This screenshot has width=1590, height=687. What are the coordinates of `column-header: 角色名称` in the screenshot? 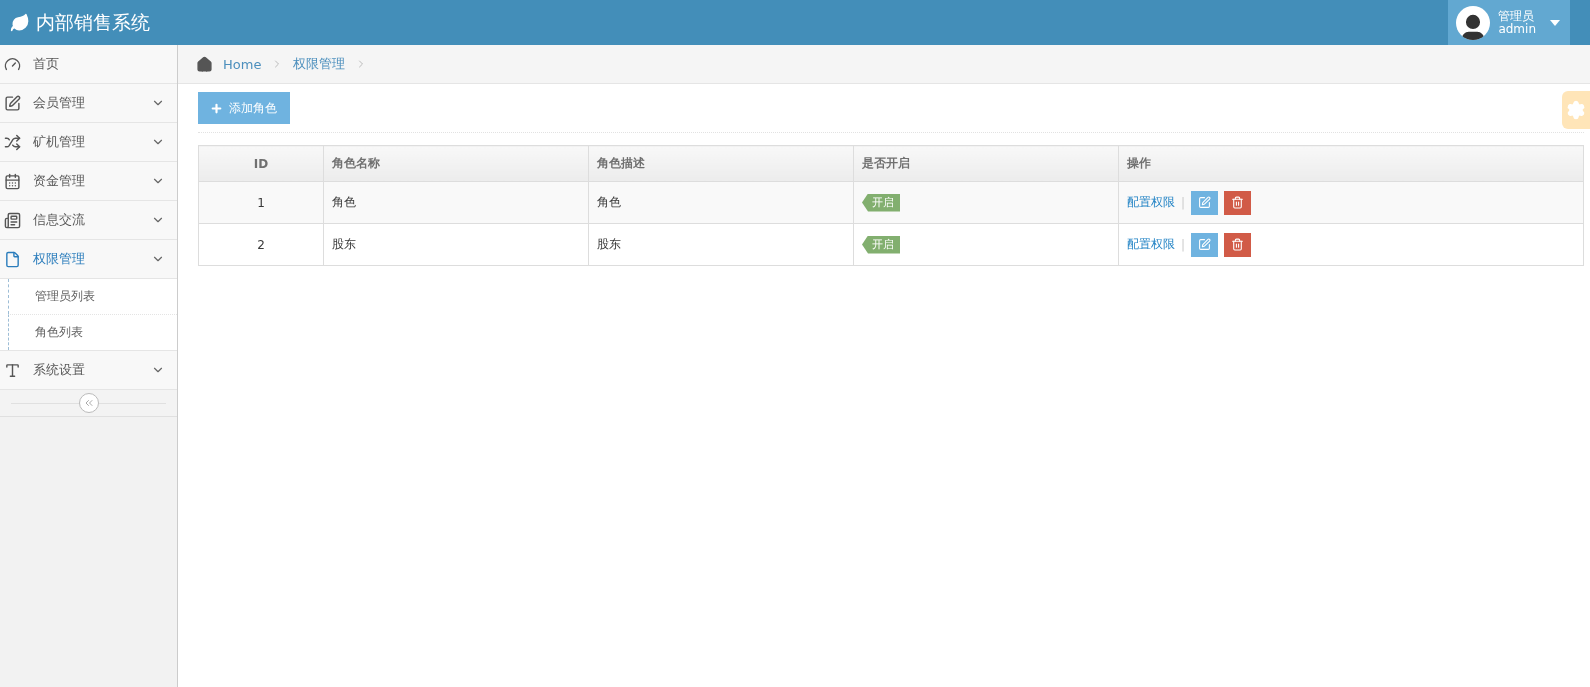 It's located at (456, 163).